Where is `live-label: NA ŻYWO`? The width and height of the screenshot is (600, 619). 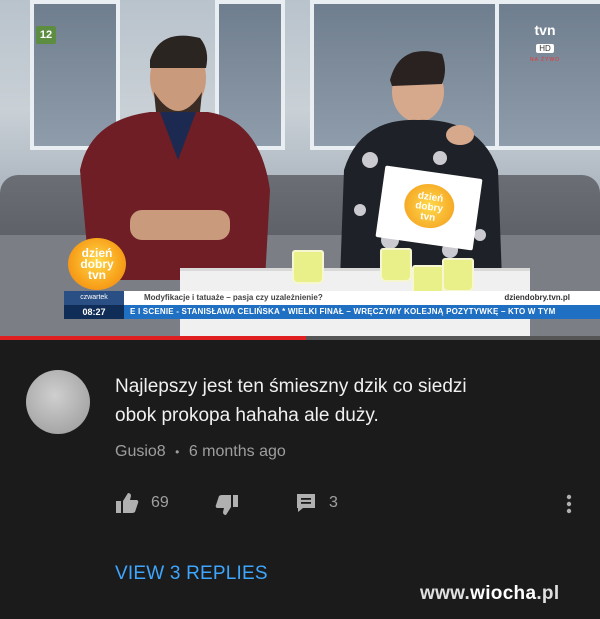 live-label: NA ŻYWO is located at coordinates (545, 60).